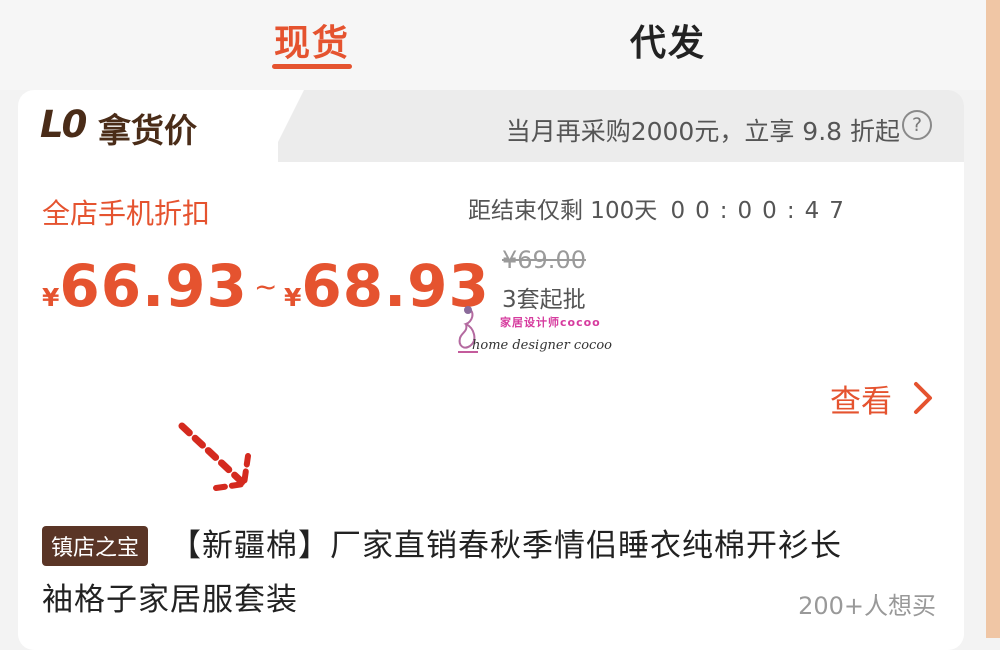  I want to click on header-tab-slant, so click(286, 126).